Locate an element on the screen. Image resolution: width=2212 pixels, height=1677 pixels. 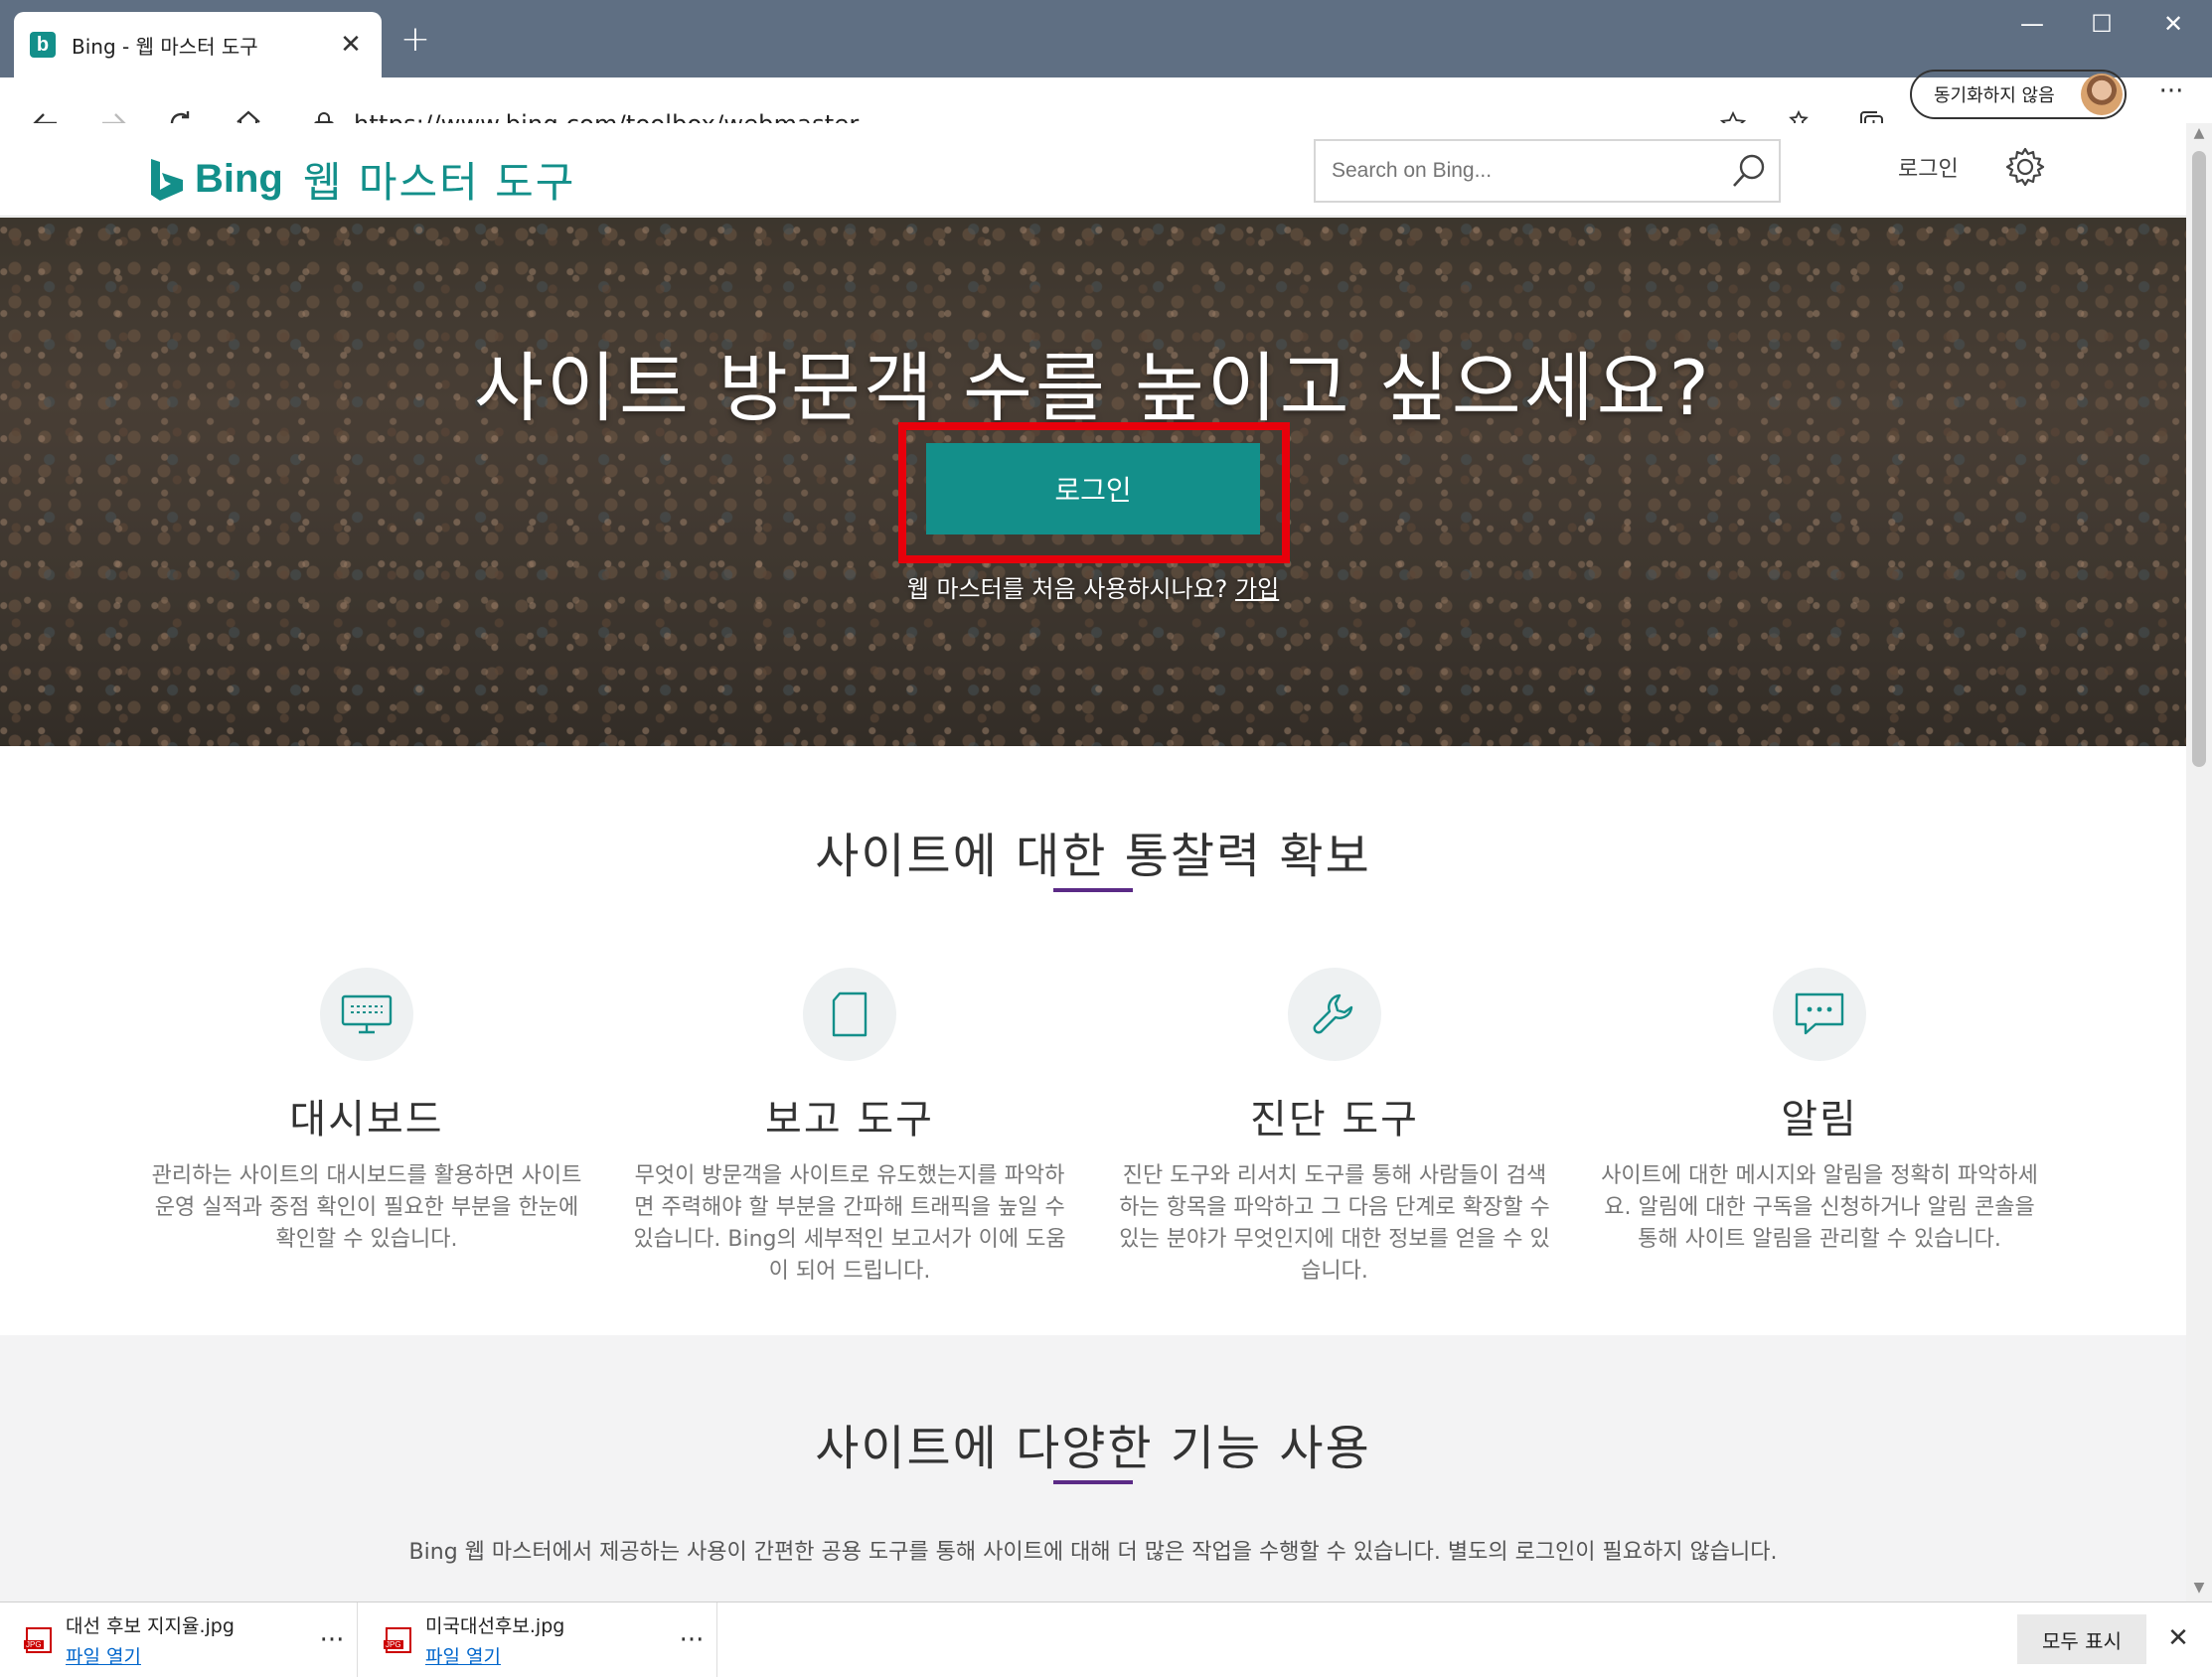
minimize-icon: — is located at coordinates (2032, 24).